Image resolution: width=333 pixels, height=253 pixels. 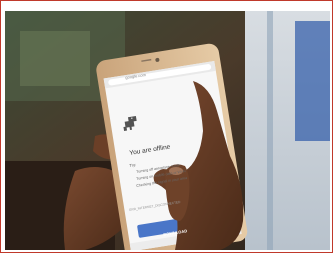 I want to click on background-pole, so click(x=270, y=130).